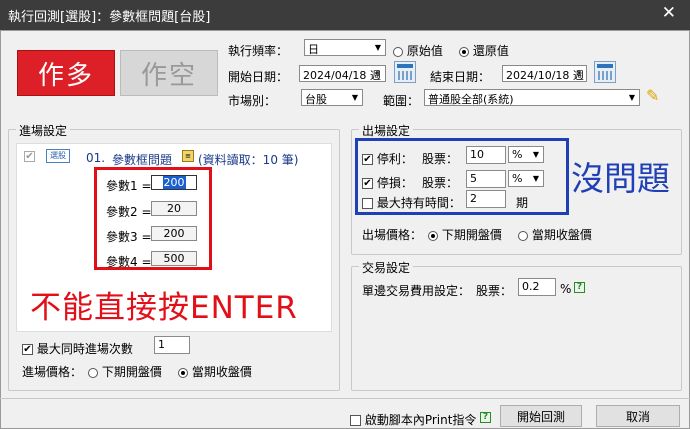 This screenshot has height=429, width=690. I want to click on exit-price-next-open: 下期開盤價, so click(465, 234).